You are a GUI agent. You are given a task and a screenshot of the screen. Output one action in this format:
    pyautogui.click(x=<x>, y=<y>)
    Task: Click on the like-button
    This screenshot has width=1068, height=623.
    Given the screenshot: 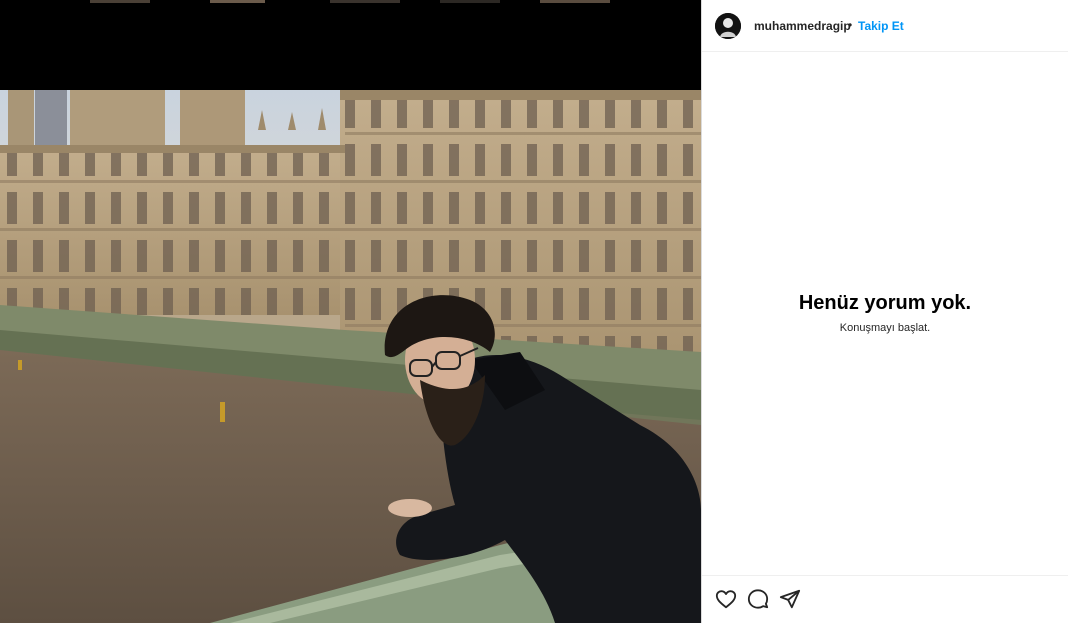 What is the action you would take?
    pyautogui.click(x=726, y=599)
    